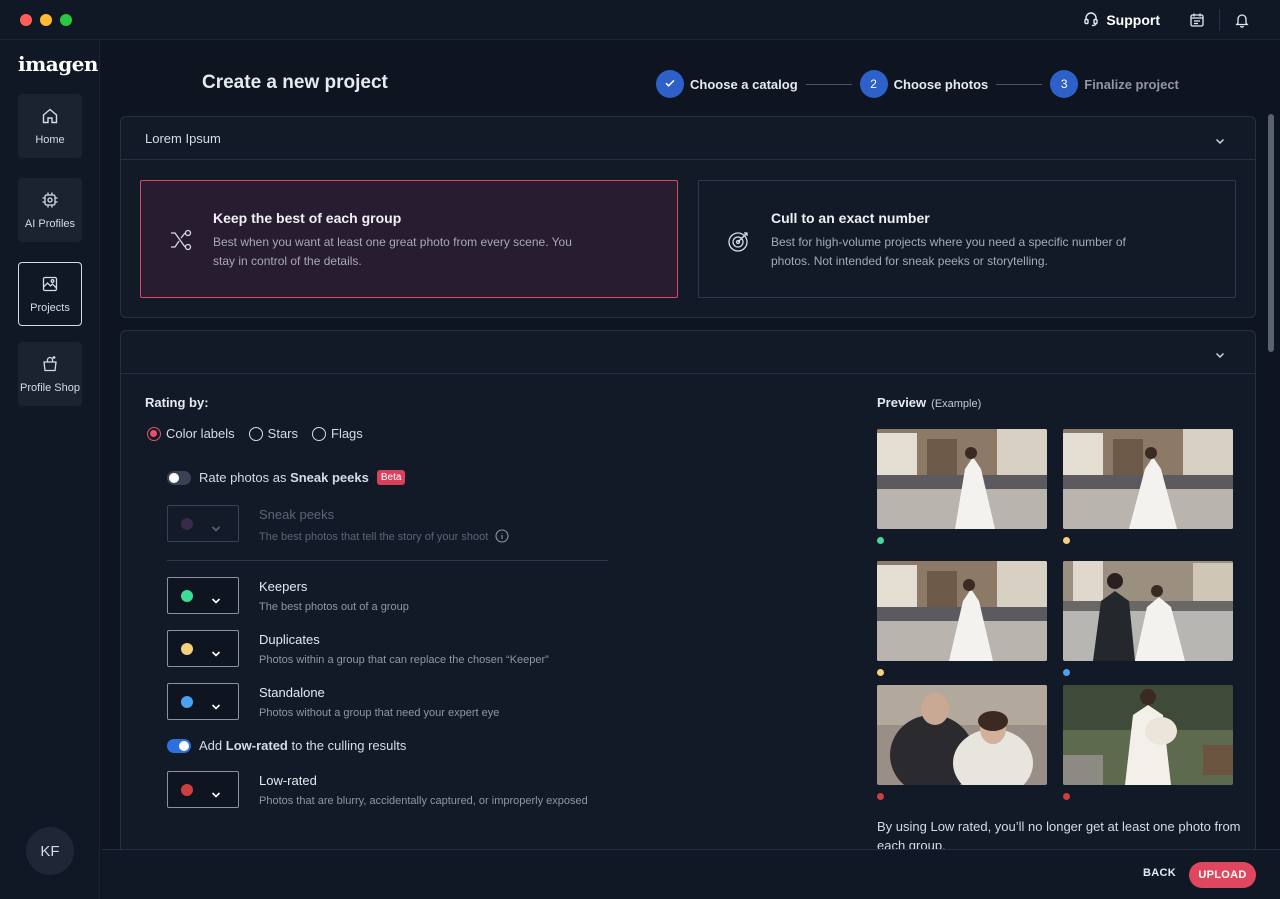  I want to click on user-avatar: KF, so click(50, 851).